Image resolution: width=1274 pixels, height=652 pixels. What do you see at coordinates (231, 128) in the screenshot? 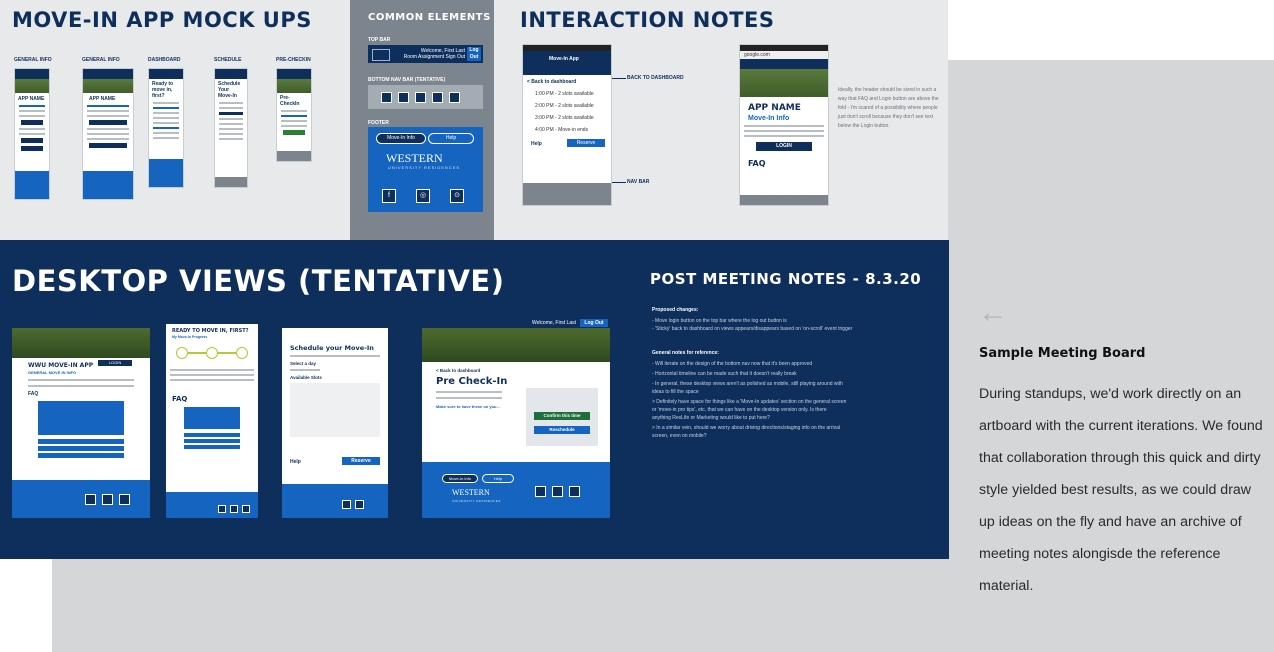
I see `mockup-schedule: Schedule Your Move-In` at bounding box center [231, 128].